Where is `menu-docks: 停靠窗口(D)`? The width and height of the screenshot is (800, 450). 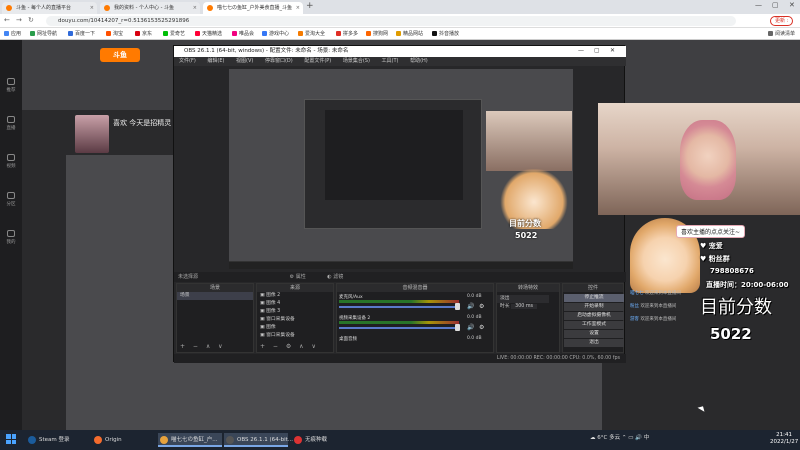
menu-docks: 停靠窗口(D) is located at coordinates (279, 61).